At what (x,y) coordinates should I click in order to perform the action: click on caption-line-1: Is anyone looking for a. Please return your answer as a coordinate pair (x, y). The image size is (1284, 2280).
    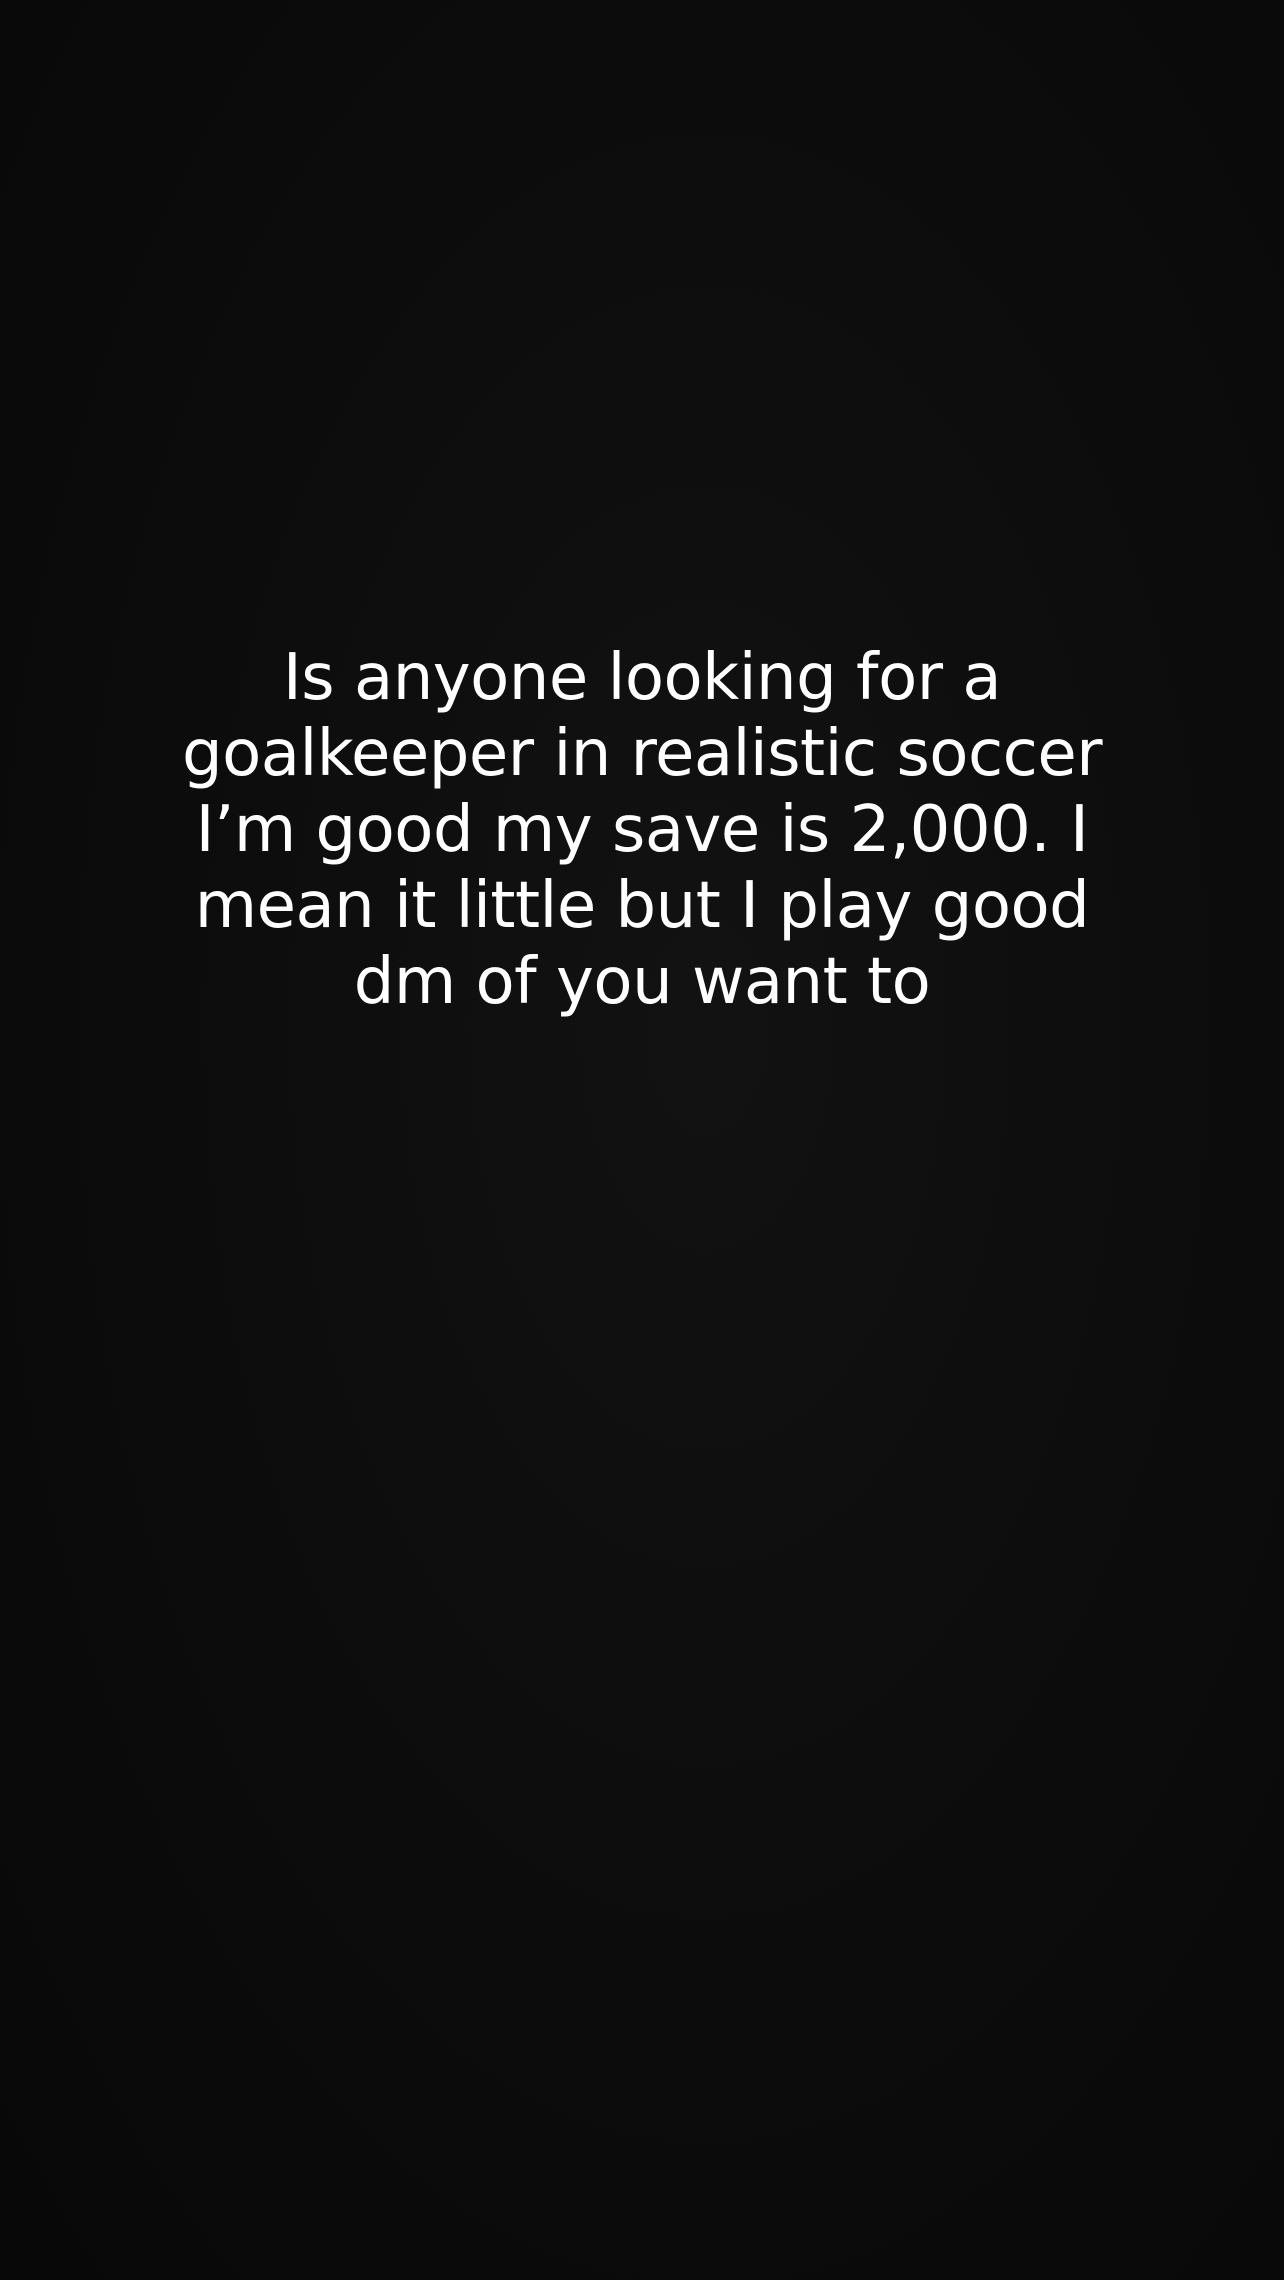
    Looking at the image, I should click on (642, 678).